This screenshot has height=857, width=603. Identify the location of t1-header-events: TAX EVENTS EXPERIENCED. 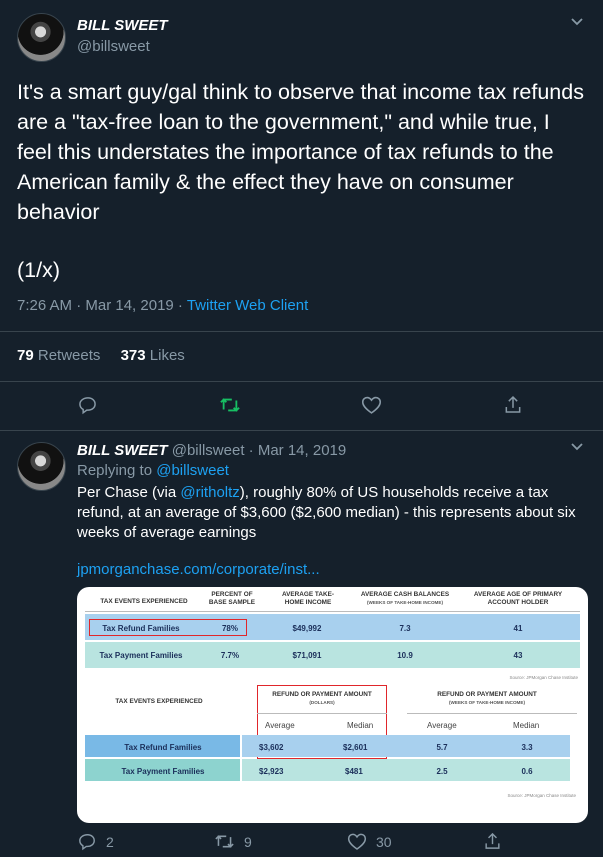
(144, 601).